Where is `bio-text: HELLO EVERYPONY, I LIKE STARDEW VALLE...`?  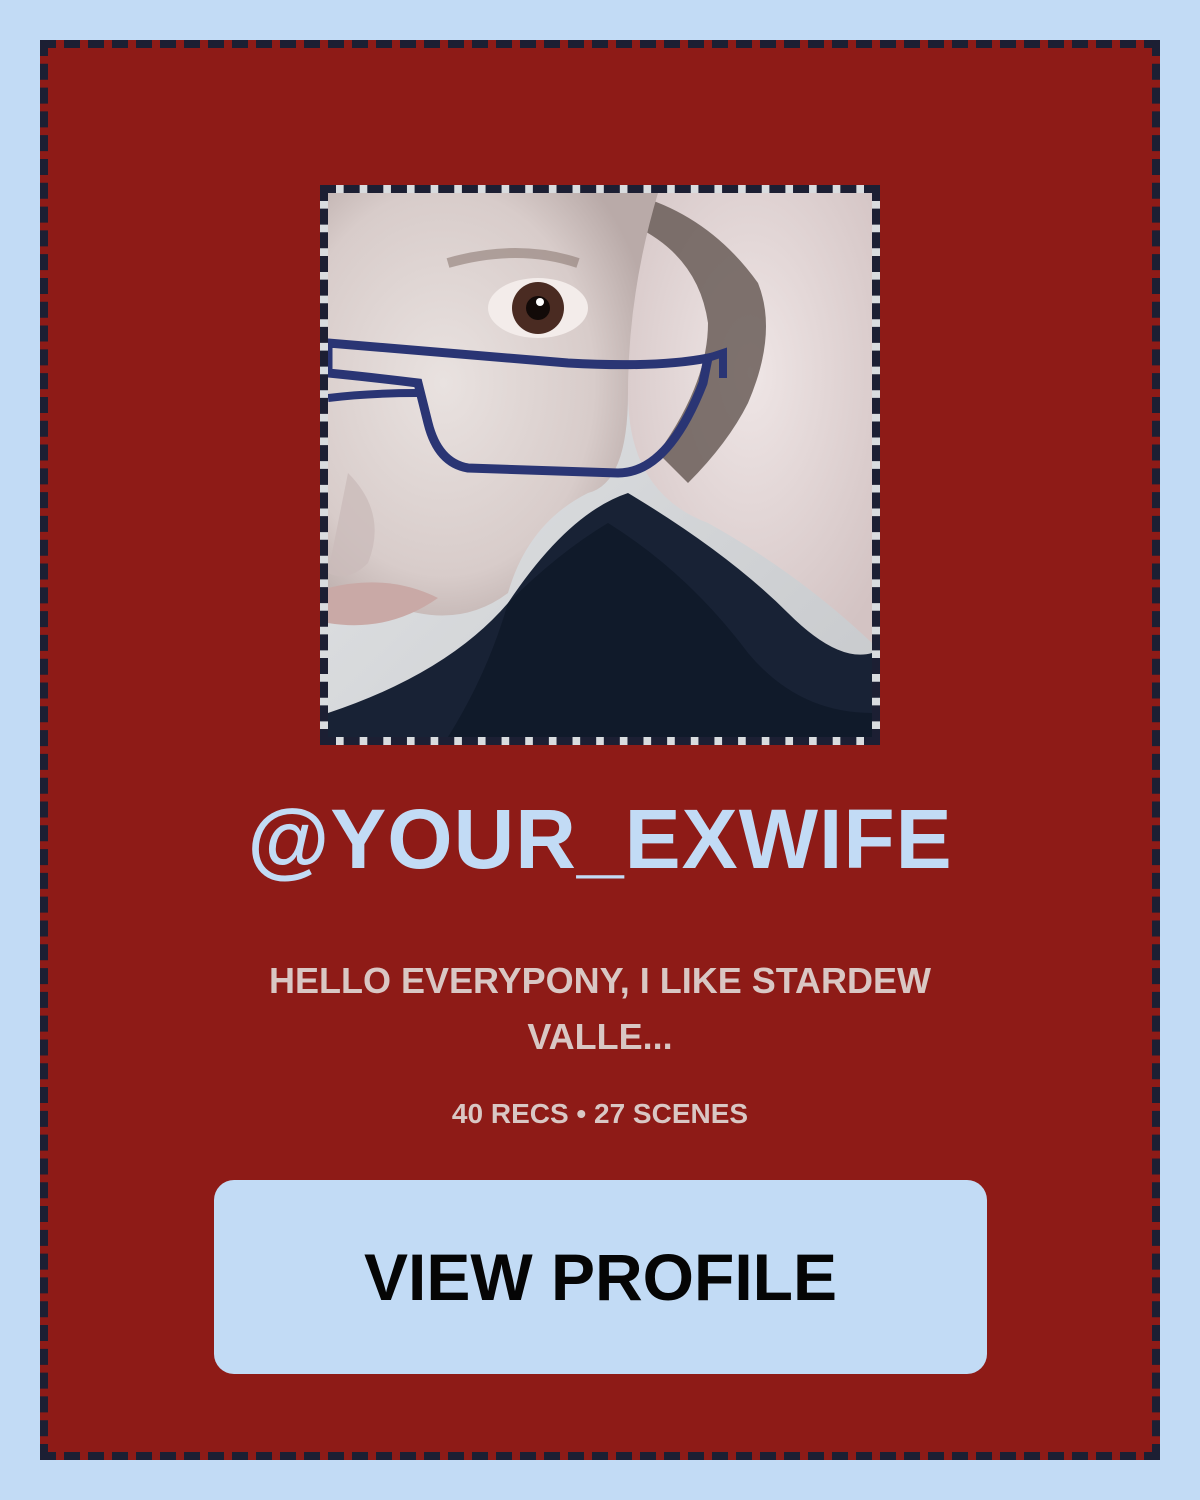 bio-text: HELLO EVERYPONY, I LIKE STARDEW VALLE... is located at coordinates (600, 1008).